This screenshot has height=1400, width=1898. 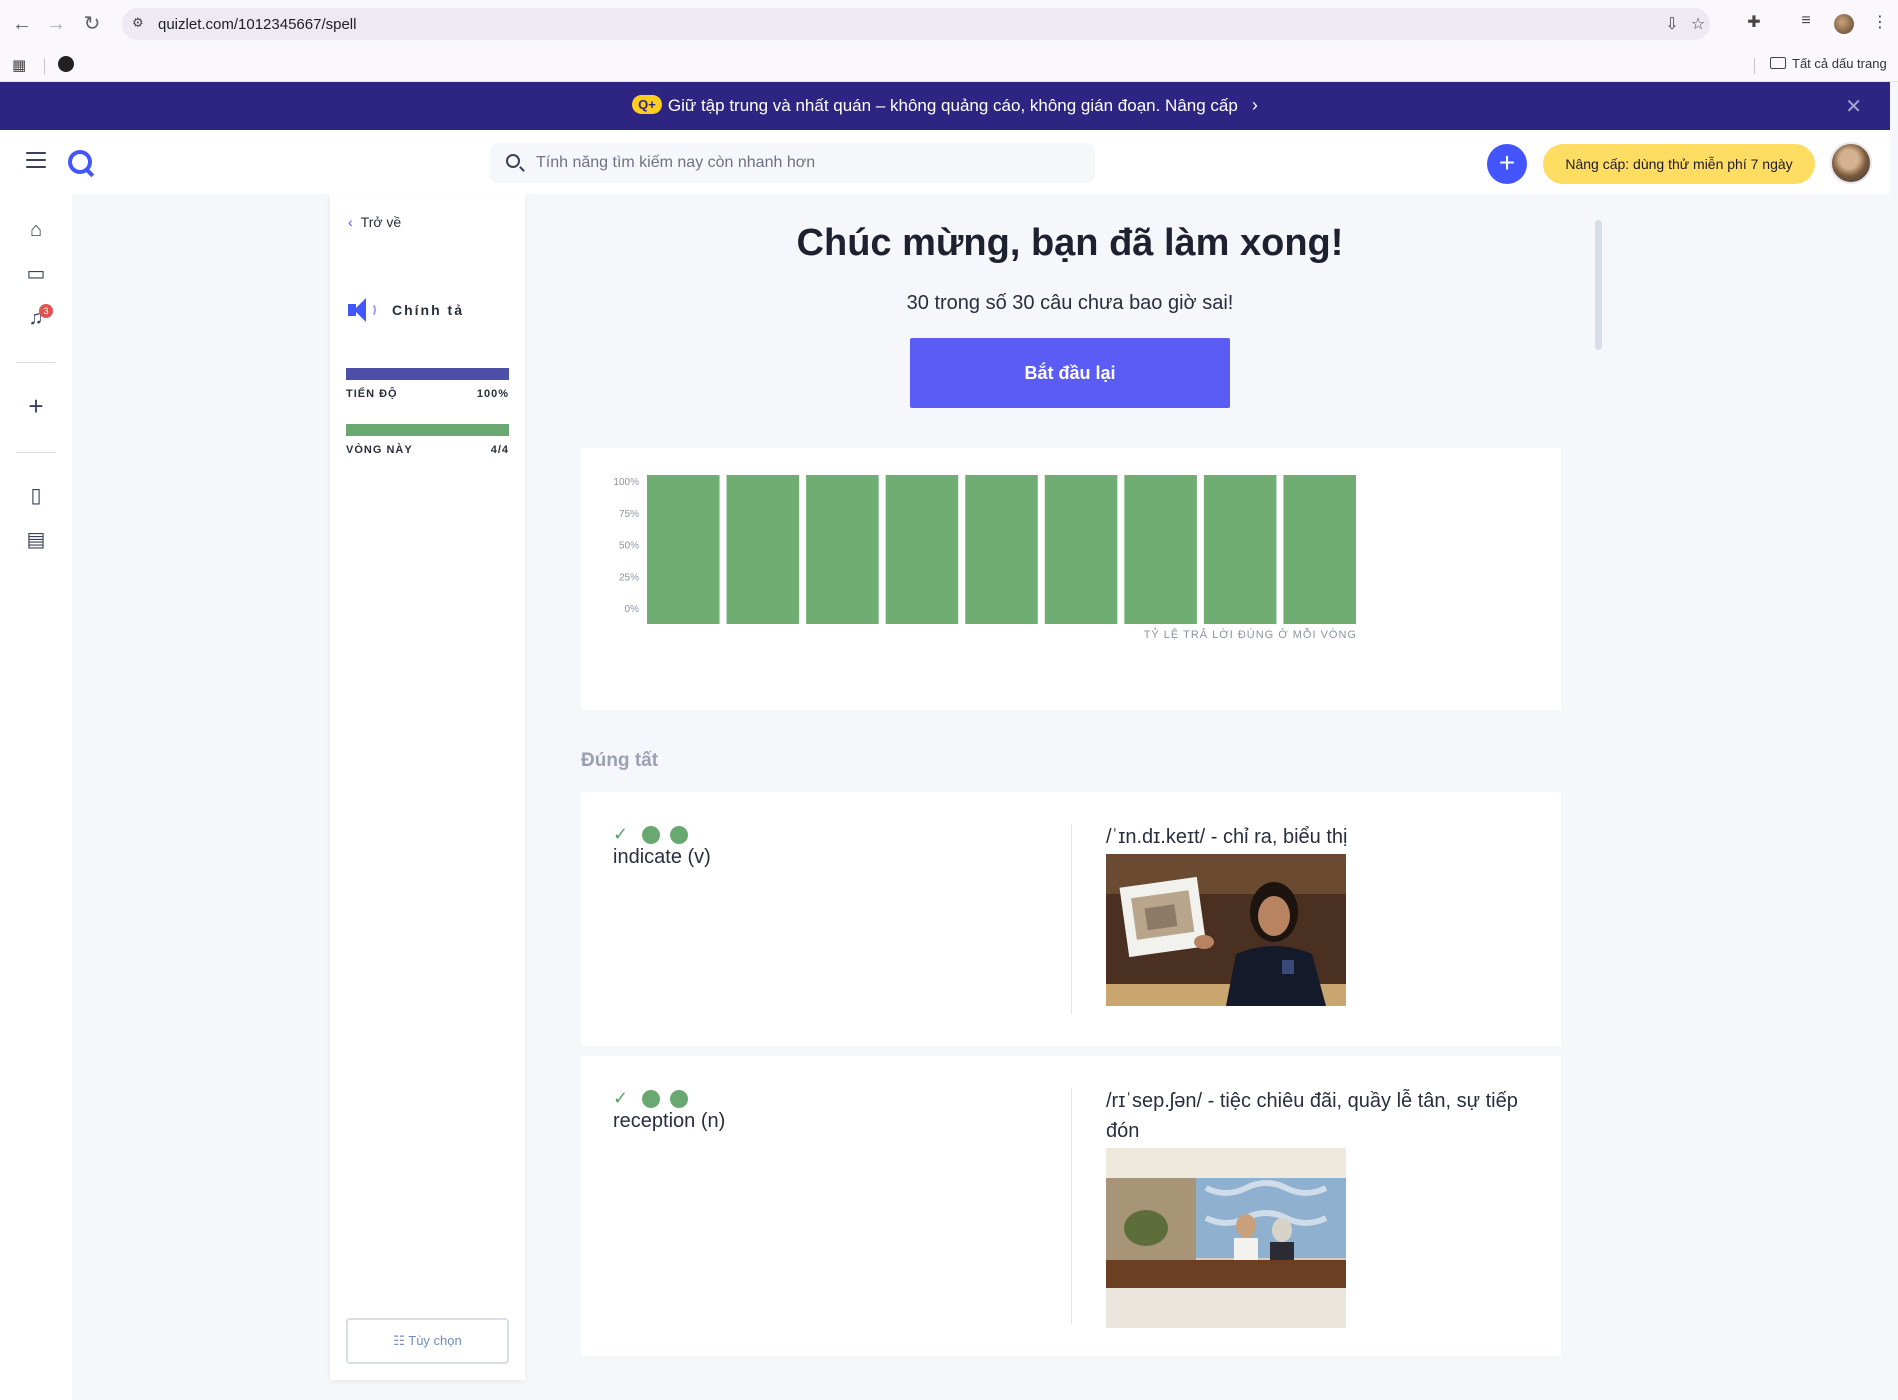 What do you see at coordinates (629, 546) in the screenshot?
I see `y-tick-label: 50%` at bounding box center [629, 546].